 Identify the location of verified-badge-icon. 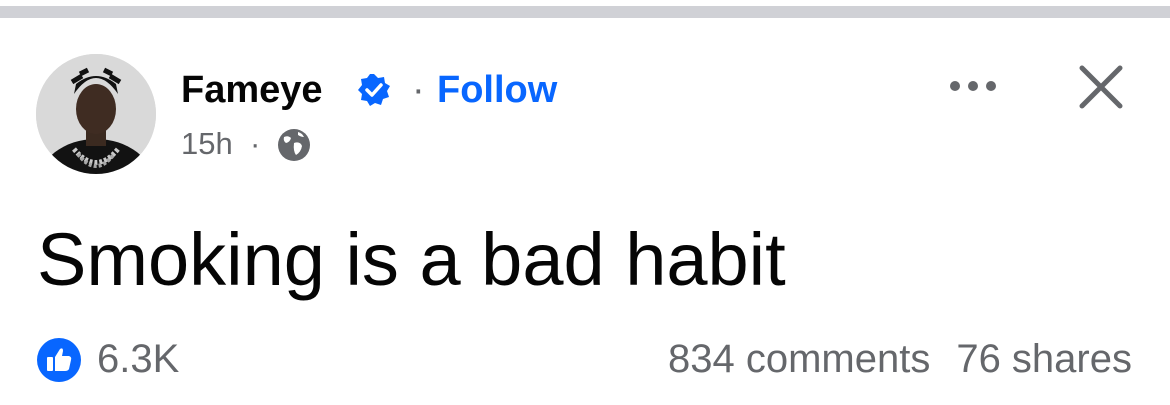
(374, 90).